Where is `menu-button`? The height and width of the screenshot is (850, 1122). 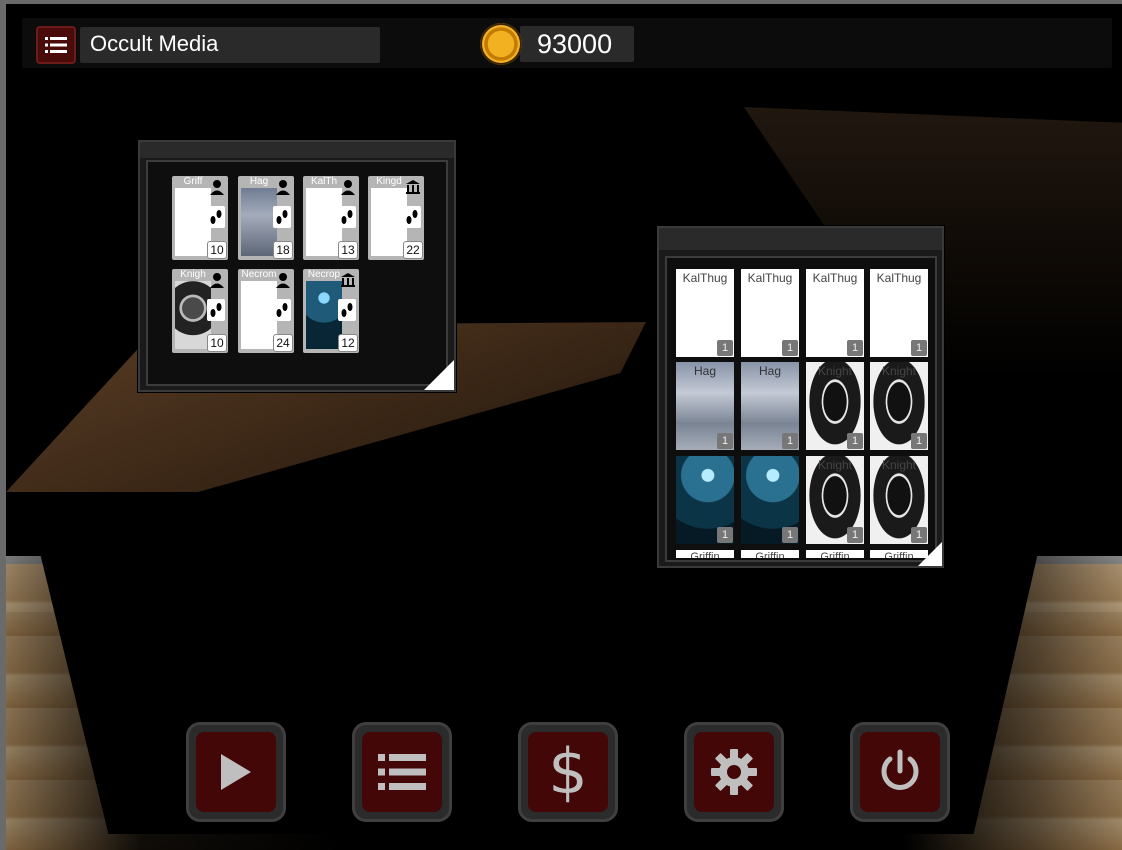 menu-button is located at coordinates (56, 45).